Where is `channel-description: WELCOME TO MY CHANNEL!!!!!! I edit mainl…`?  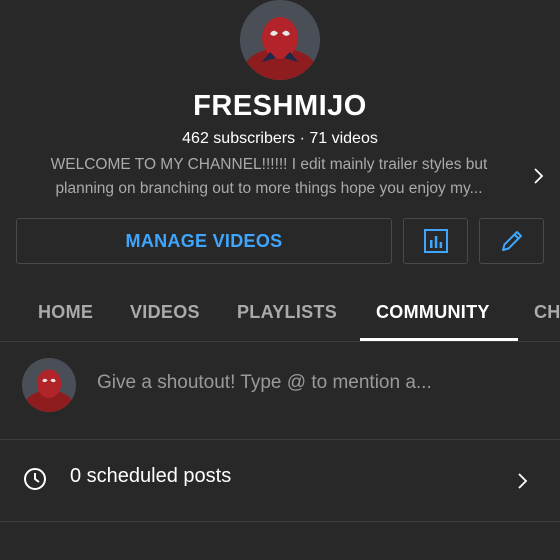 channel-description: WELCOME TO MY CHANNEL!!!!!! I edit mainl… is located at coordinates (269, 177).